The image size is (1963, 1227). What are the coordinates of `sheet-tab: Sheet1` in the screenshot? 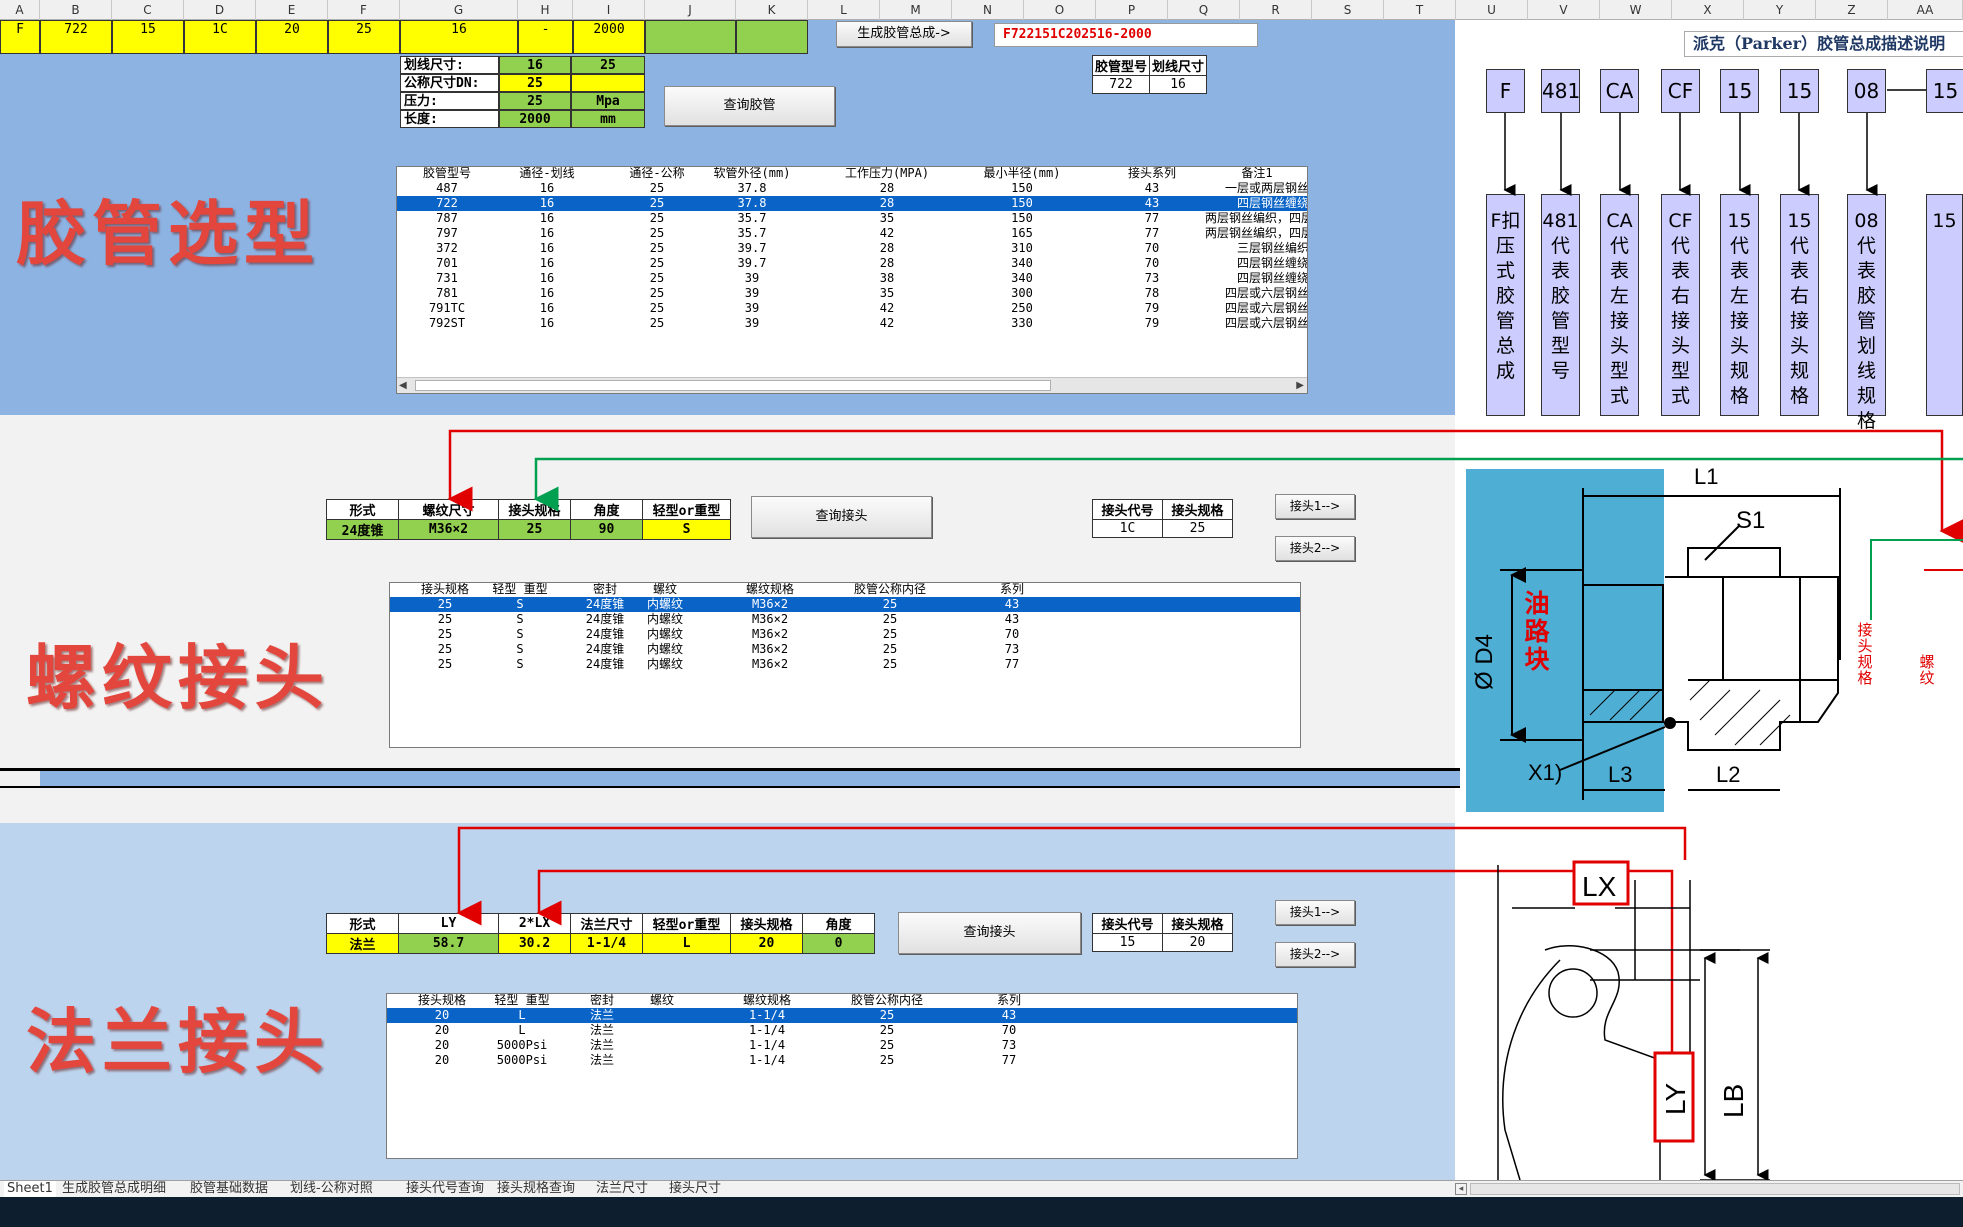 It's located at (30, 1189).